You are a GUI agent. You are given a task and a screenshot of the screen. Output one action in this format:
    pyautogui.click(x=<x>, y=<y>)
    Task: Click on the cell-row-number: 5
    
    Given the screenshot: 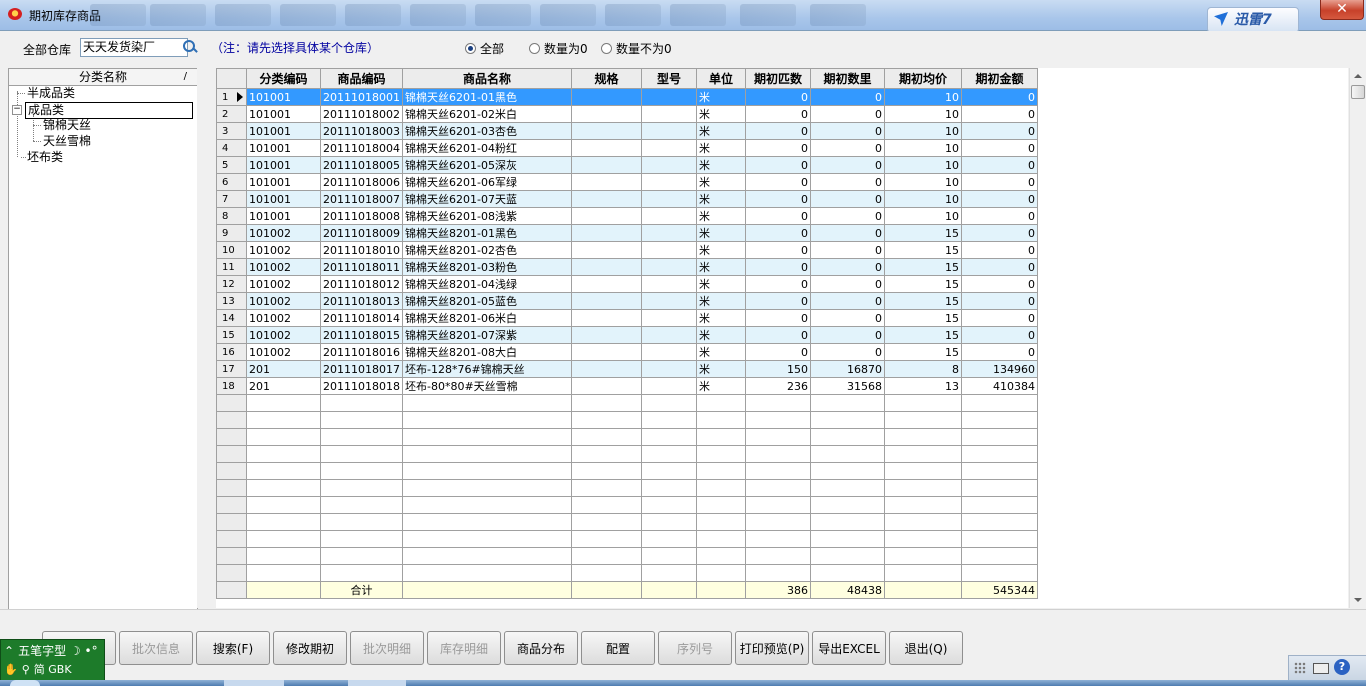 What is the action you would take?
    pyautogui.click(x=231, y=165)
    